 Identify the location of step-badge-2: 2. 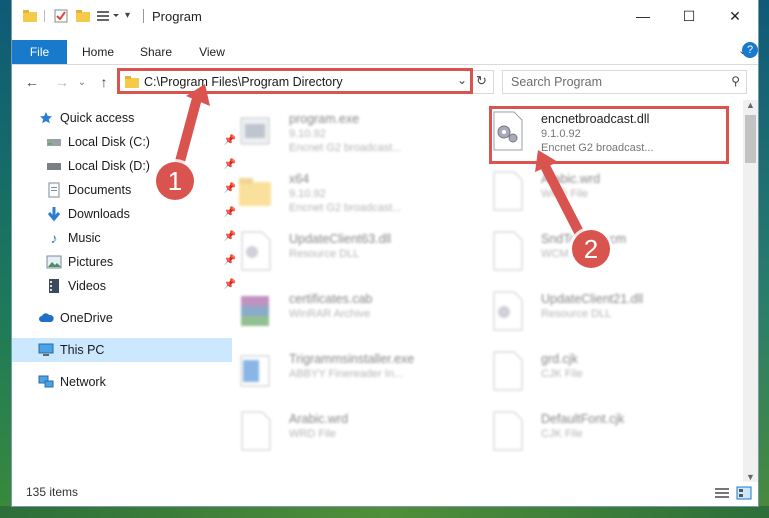
(591, 249).